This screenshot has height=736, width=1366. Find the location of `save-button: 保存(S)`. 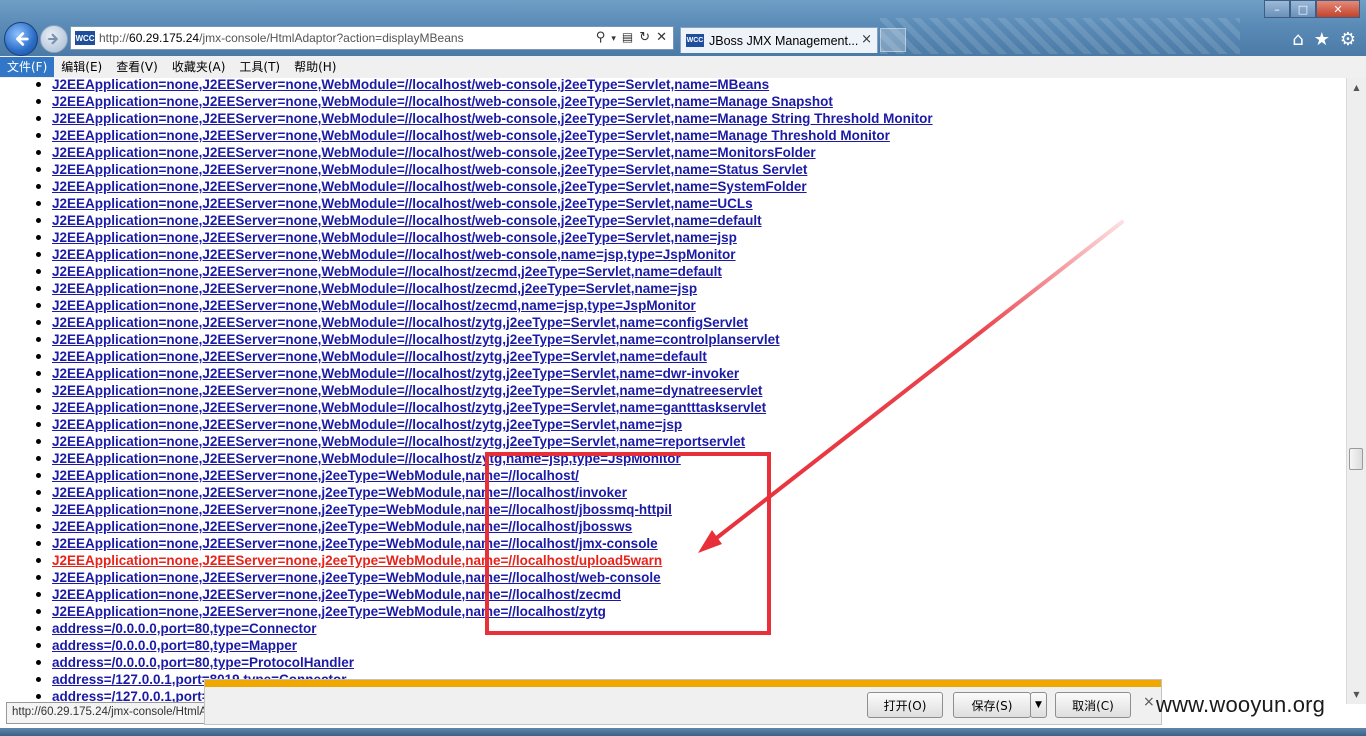

save-button: 保存(S) is located at coordinates (992, 705).